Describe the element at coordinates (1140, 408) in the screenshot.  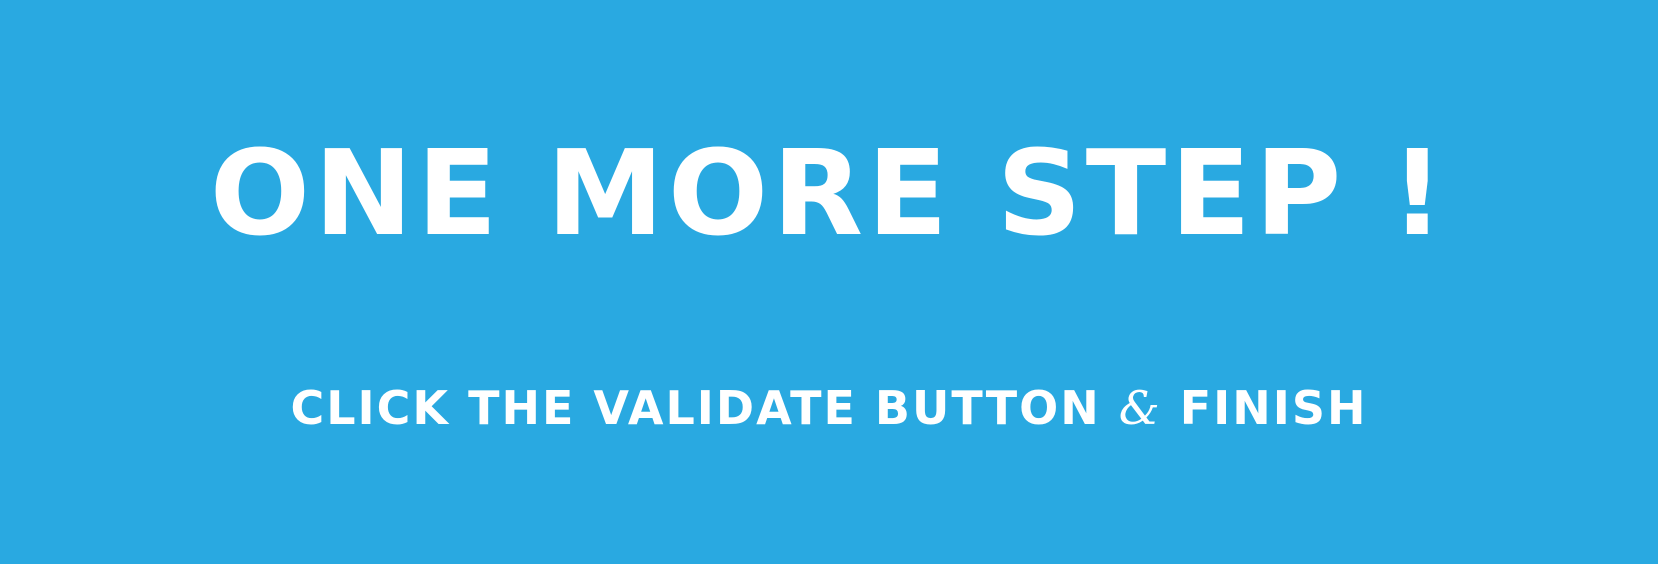
I see `ampersand: &` at that location.